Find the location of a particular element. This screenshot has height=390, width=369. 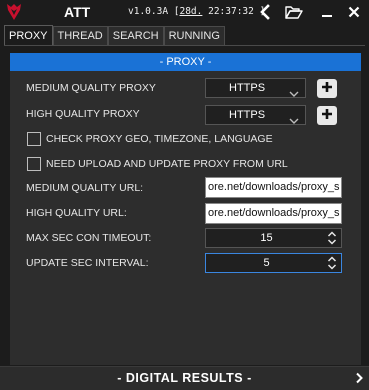

footer-title: - DIGITAL RESULTS - is located at coordinates (184, 378).